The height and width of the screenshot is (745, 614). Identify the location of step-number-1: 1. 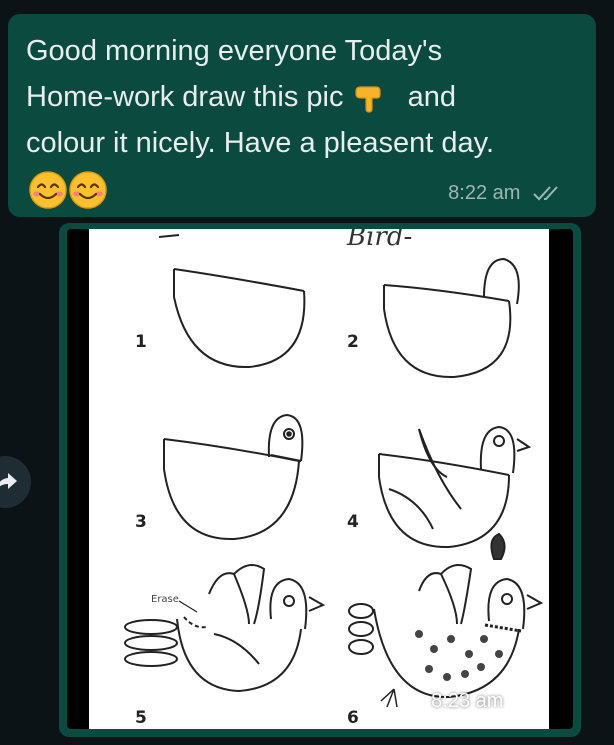
(141, 342).